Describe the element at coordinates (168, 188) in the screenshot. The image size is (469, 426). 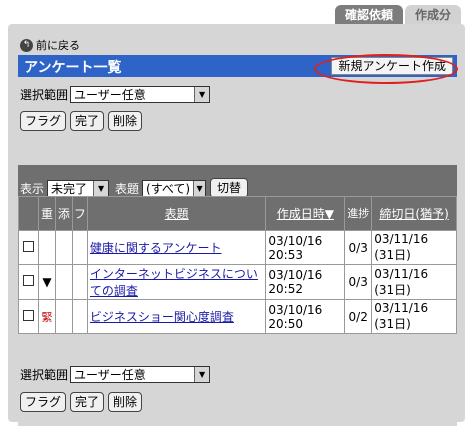
I see `subject-select-value: (すべて)` at that location.